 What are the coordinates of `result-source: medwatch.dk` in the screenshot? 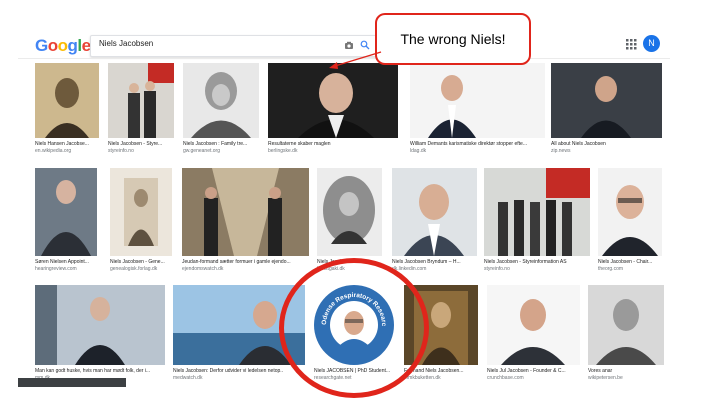 It's located at (188, 378).